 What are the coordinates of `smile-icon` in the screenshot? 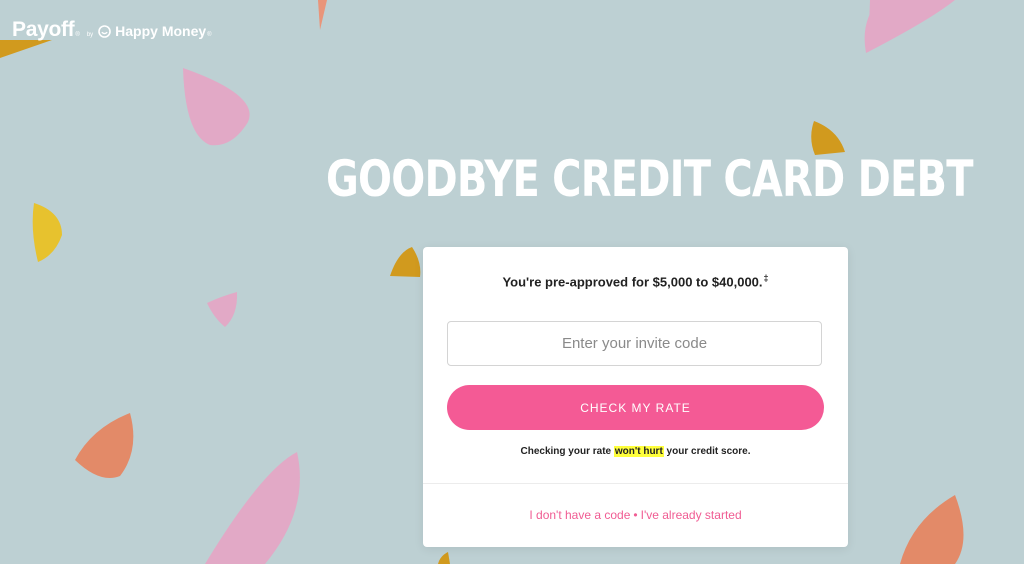 It's located at (104, 31).